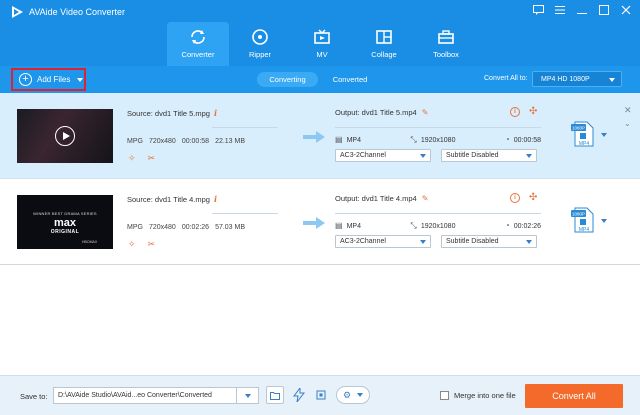 The height and width of the screenshot is (415, 640). What do you see at coordinates (582, 10) in the screenshot?
I see `minimize-icon` at bounding box center [582, 10].